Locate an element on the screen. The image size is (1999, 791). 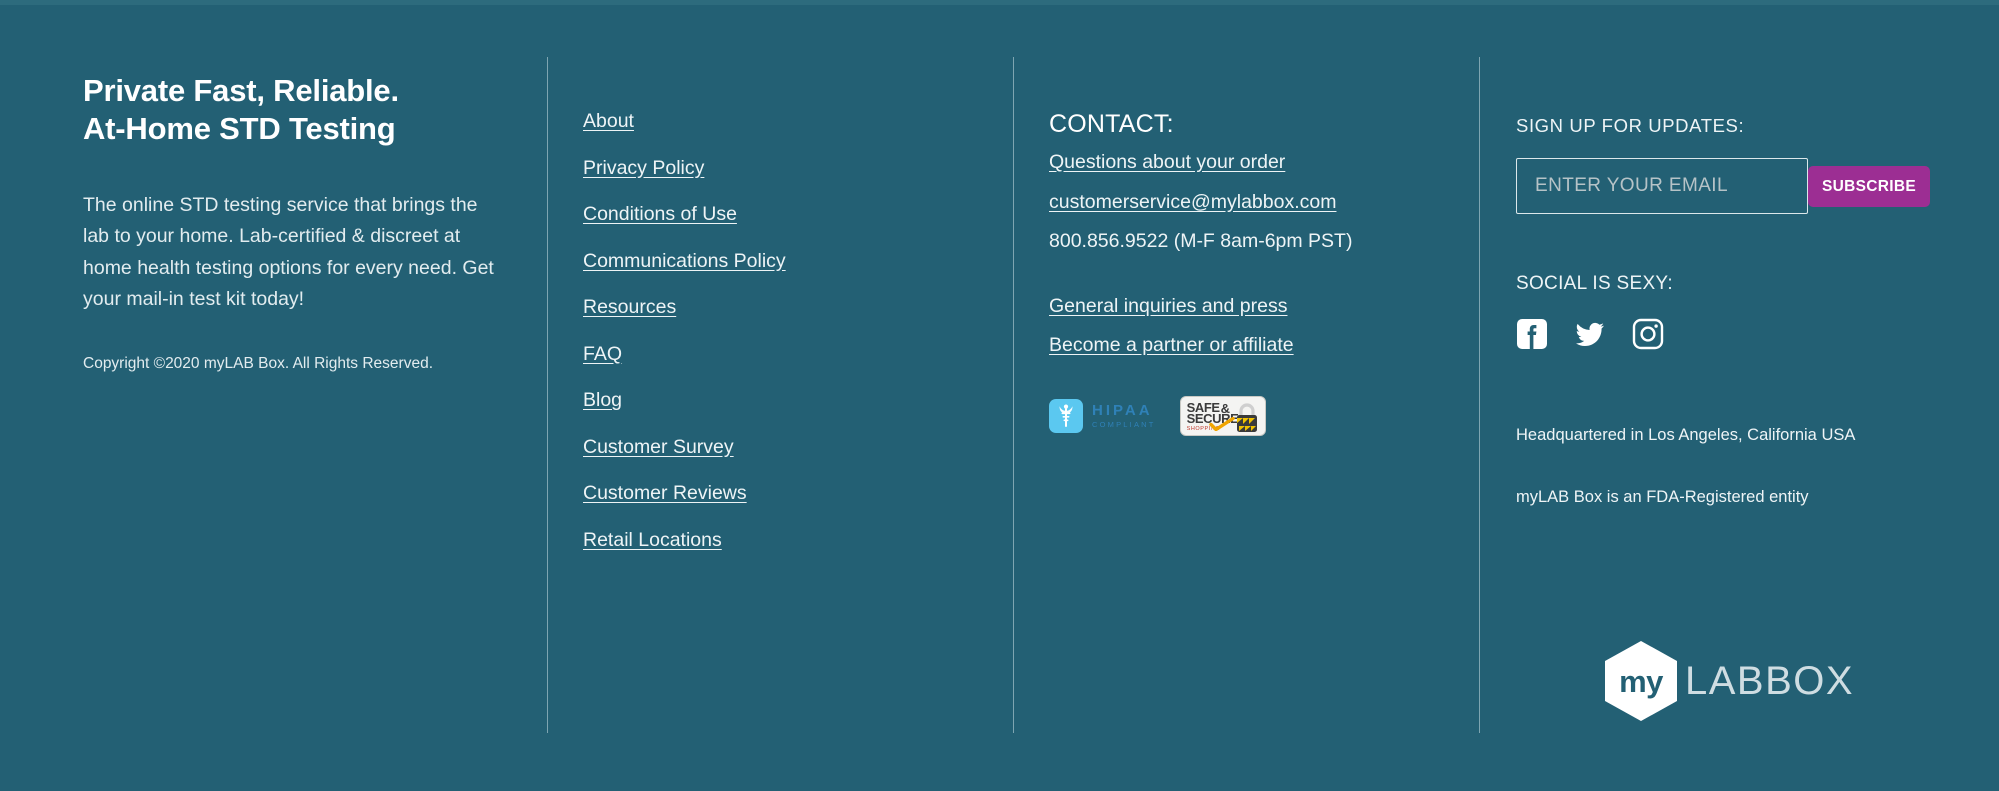
footer-link-about: About is located at coordinates (608, 121).